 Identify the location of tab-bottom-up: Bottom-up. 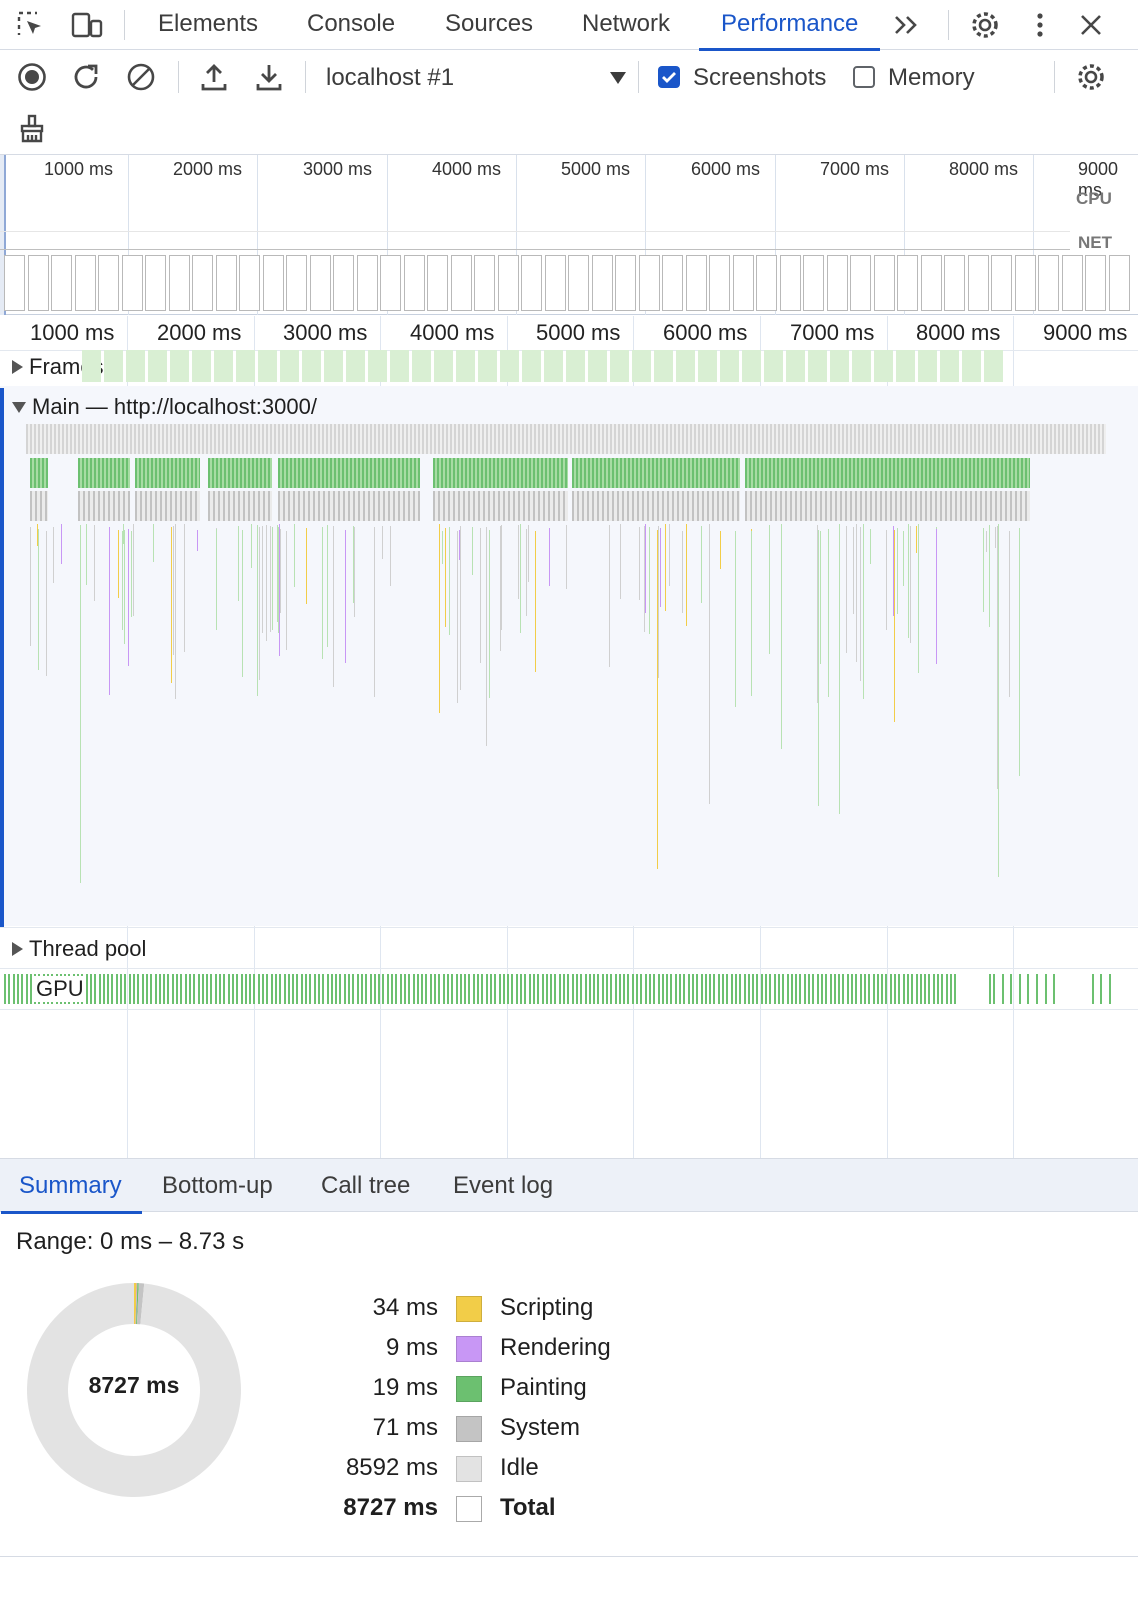
(217, 1186).